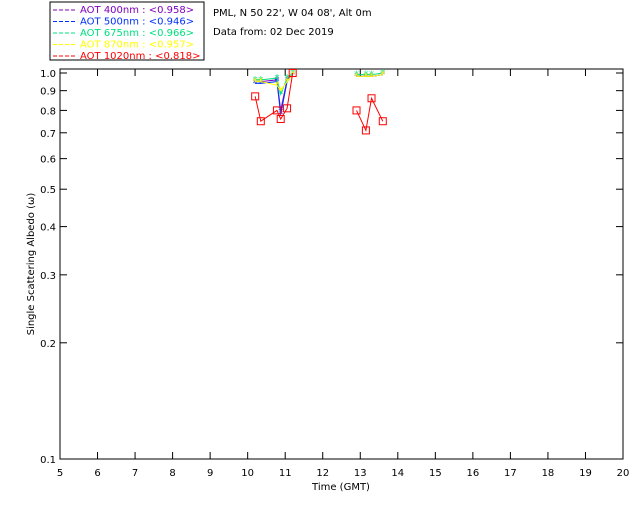  What do you see at coordinates (137, 33) in the screenshot?
I see `legend-entry: AOT 675nm : <0.966>` at bounding box center [137, 33].